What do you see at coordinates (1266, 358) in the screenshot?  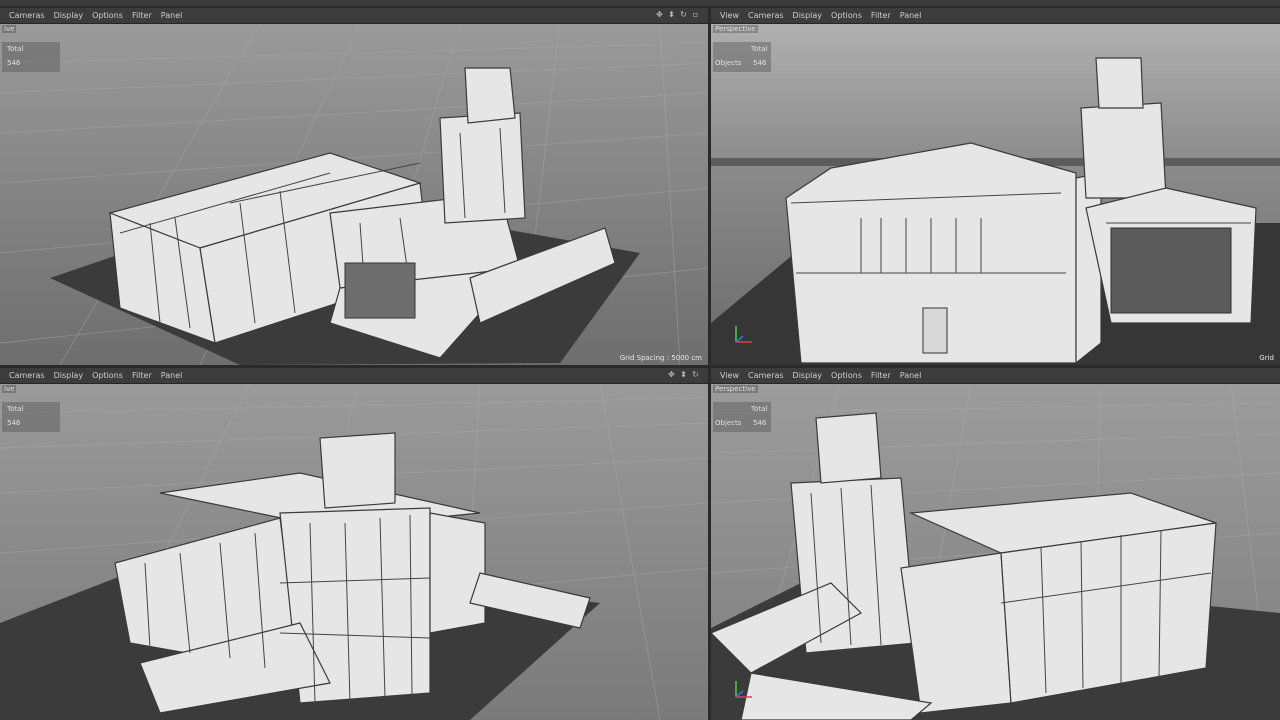 I see `grid-spacing-label: Grid` at bounding box center [1266, 358].